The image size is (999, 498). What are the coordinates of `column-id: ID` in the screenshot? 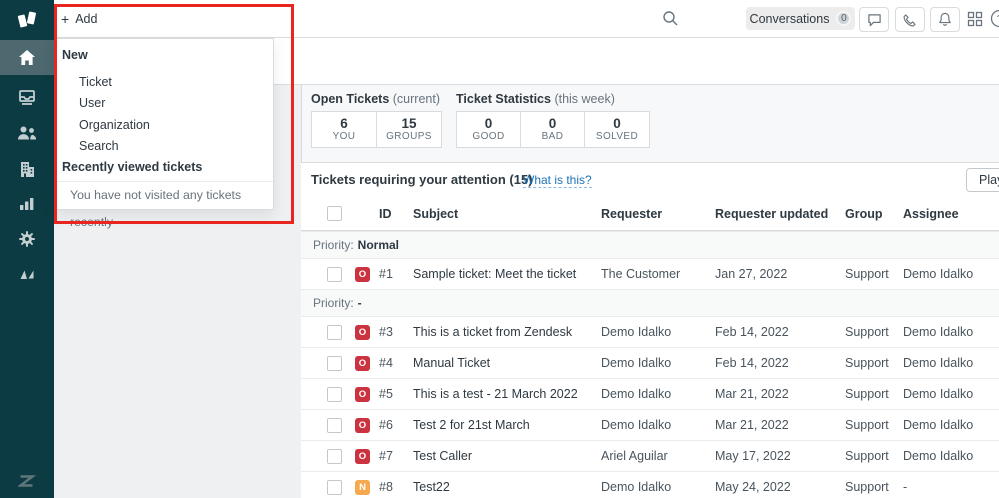 It's located at (396, 214).